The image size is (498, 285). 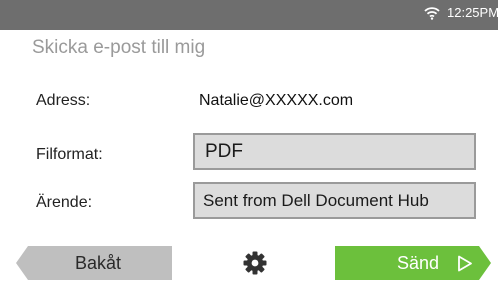 What do you see at coordinates (418, 263) in the screenshot?
I see `send-button-label: Sänd` at bounding box center [418, 263].